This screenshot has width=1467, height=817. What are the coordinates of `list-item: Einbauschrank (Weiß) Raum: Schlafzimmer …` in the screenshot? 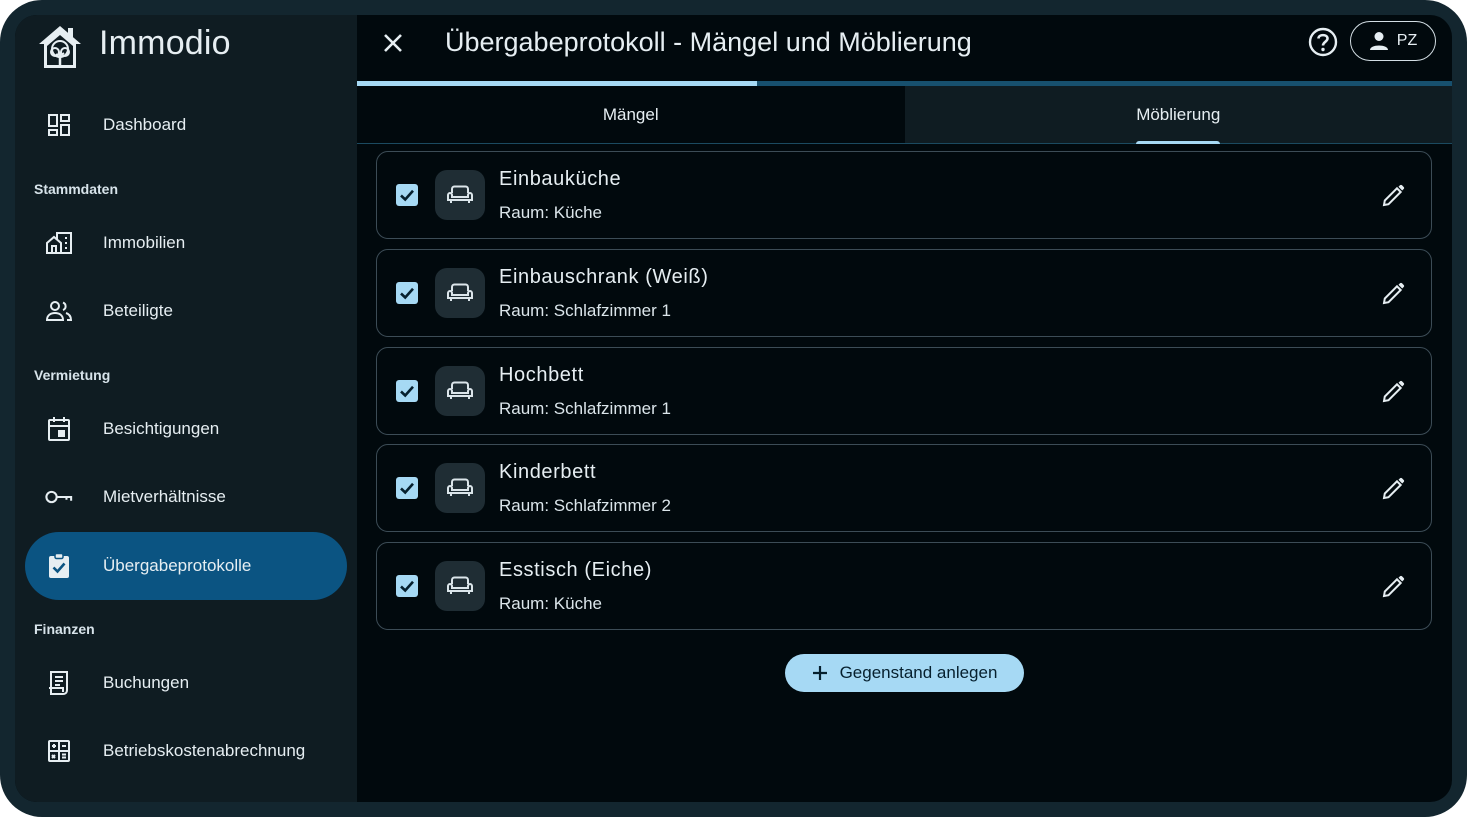 It's located at (904, 292).